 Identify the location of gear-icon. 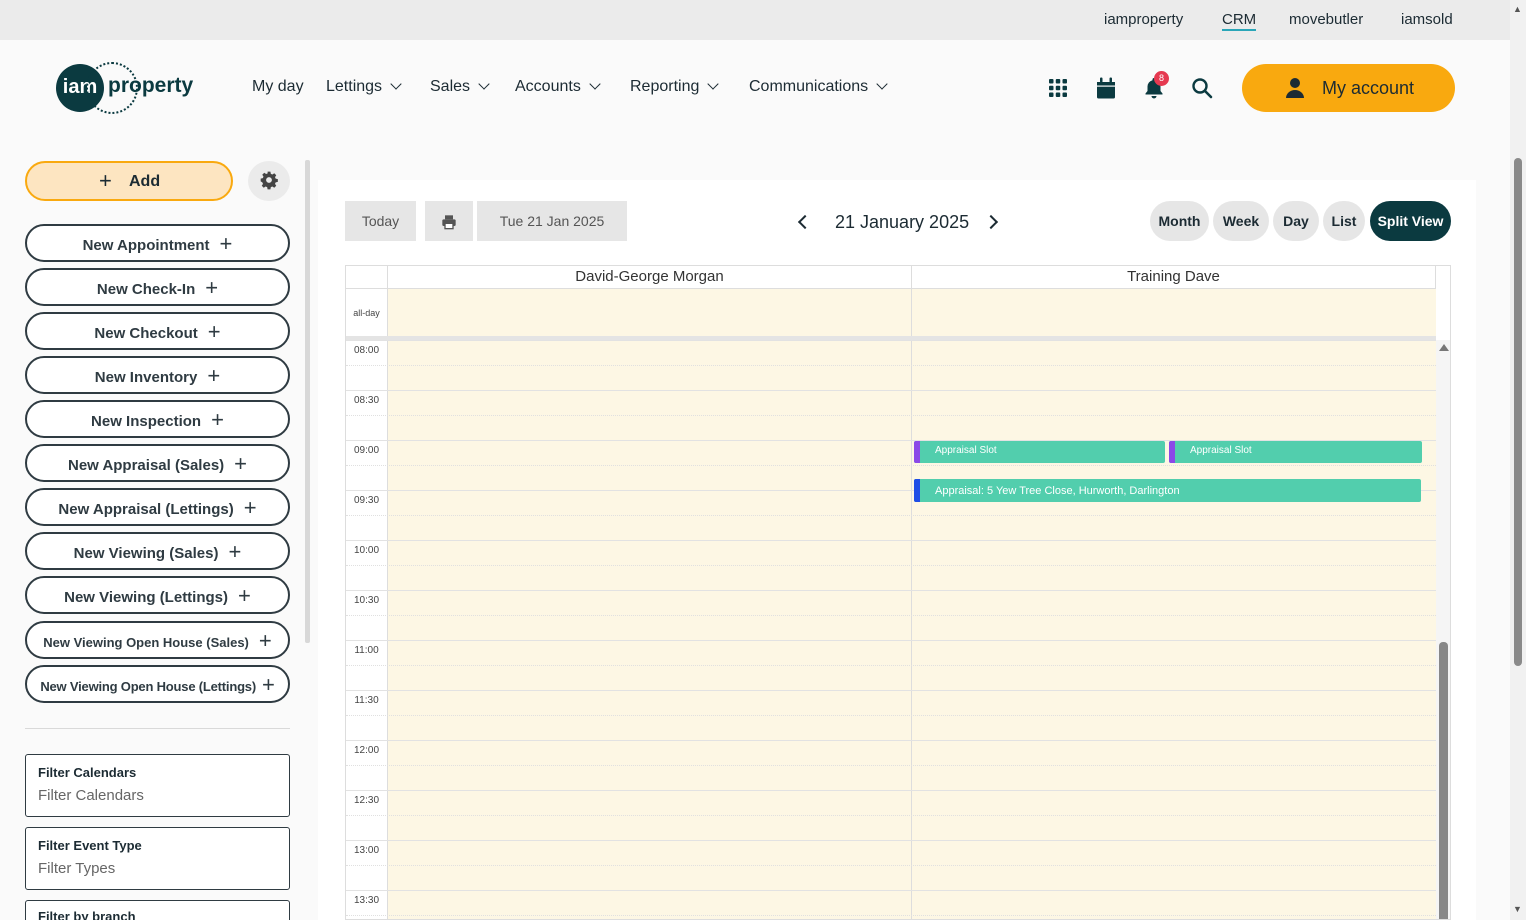
(269, 180).